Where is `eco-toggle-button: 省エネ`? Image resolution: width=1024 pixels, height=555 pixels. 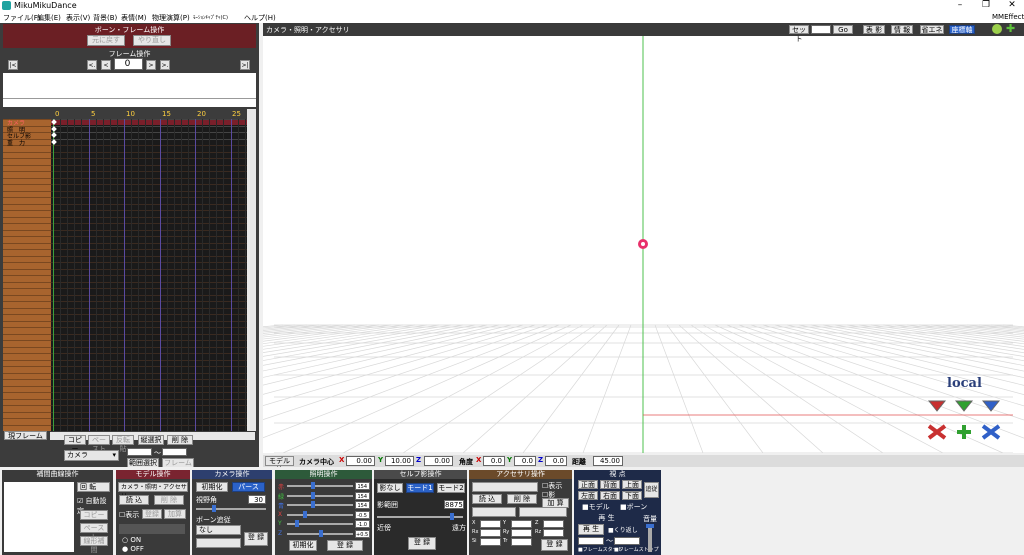 eco-toggle-button: 省エネ is located at coordinates (932, 29).